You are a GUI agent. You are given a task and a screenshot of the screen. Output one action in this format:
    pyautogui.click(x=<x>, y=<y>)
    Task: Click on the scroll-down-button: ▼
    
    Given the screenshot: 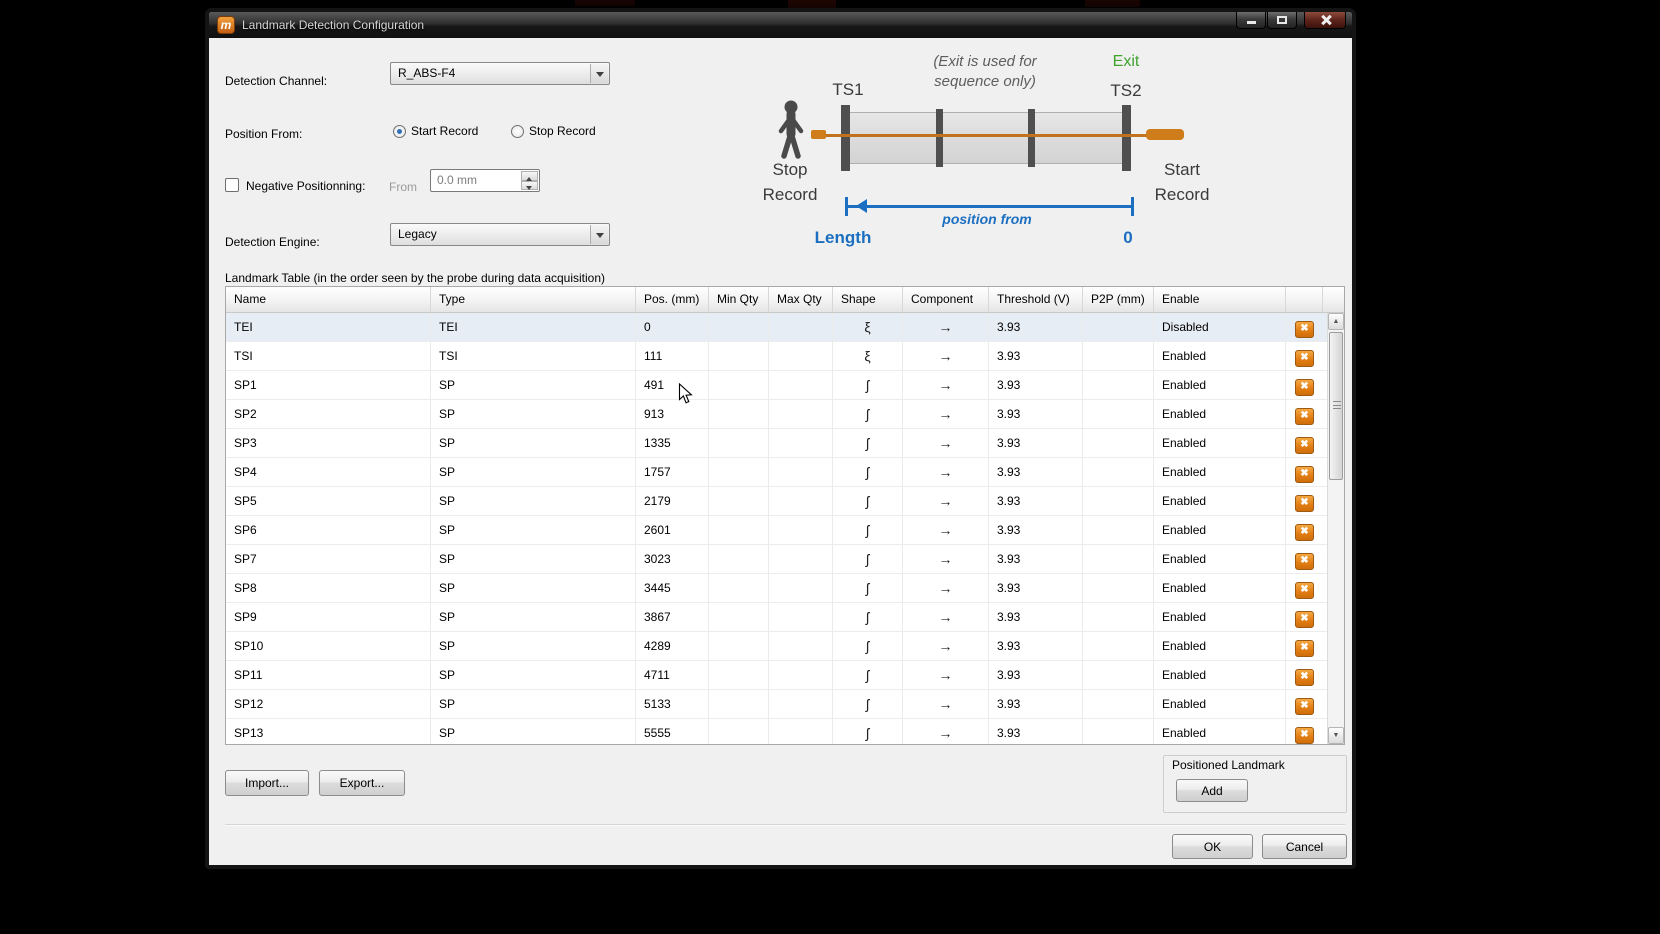 What is the action you would take?
    pyautogui.click(x=1336, y=735)
    